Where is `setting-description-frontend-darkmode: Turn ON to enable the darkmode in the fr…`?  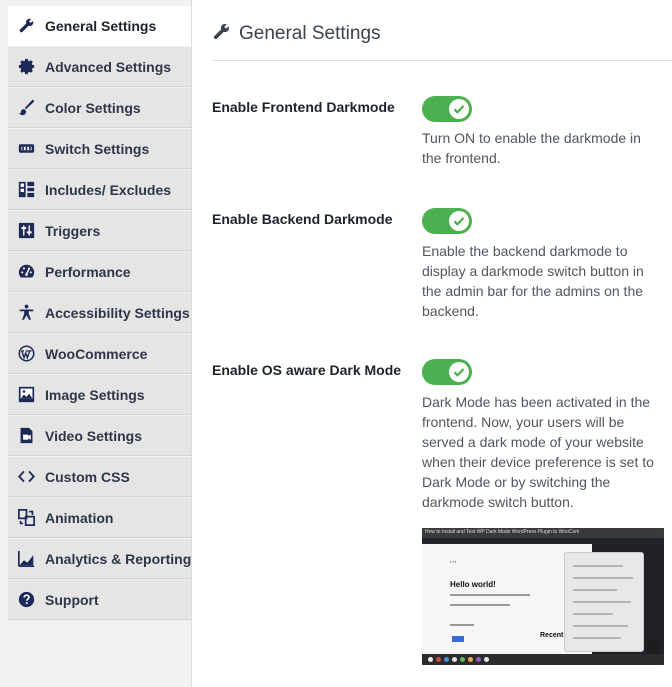
setting-description-frontend-darkmode: Turn ON to enable the darkmode in the fr… is located at coordinates (531, 148).